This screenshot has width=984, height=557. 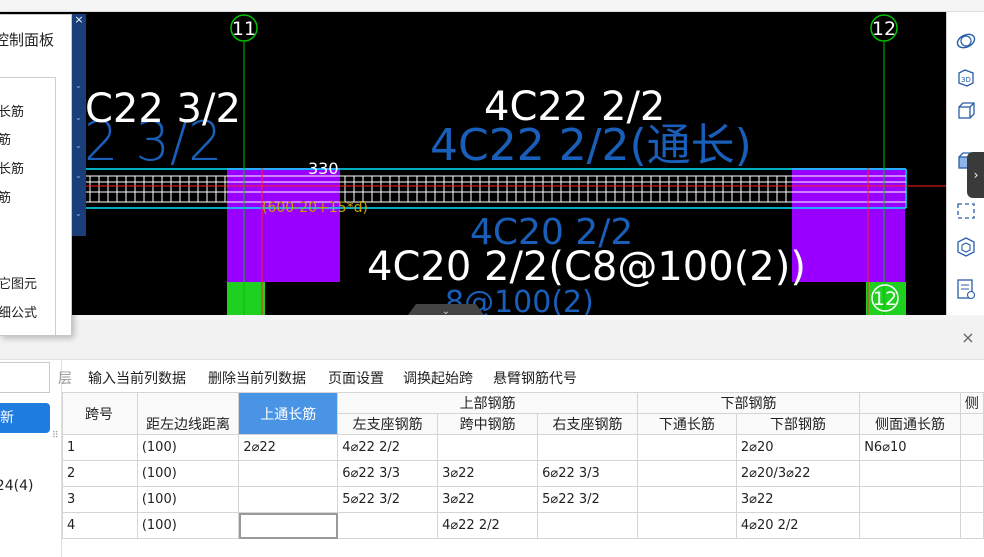 What do you see at coordinates (100, 525) in the screenshot?
I see `cell-span: 4` at bounding box center [100, 525].